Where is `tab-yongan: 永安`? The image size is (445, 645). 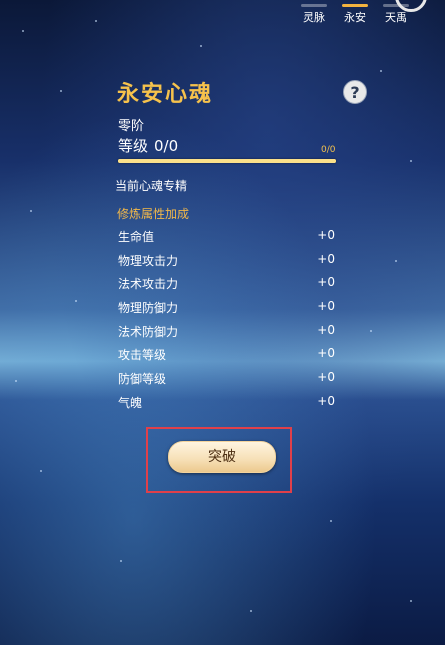
tab-yongan: 永安 is located at coordinates (355, 14).